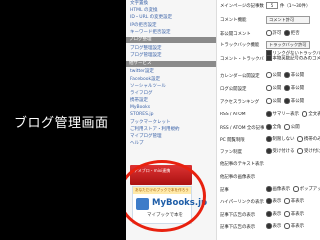 This screenshot has height=240, width=320. I want to click on article-count-input: 5, so click(272, 5).